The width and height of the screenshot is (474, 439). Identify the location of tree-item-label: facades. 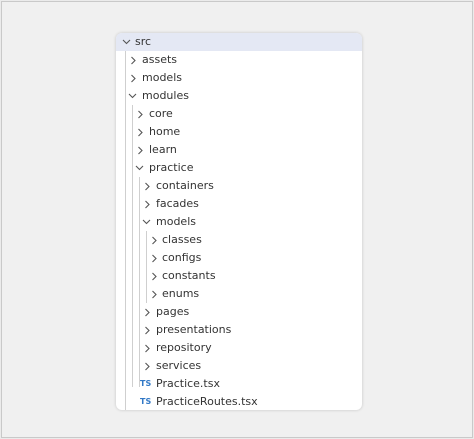
(177, 203).